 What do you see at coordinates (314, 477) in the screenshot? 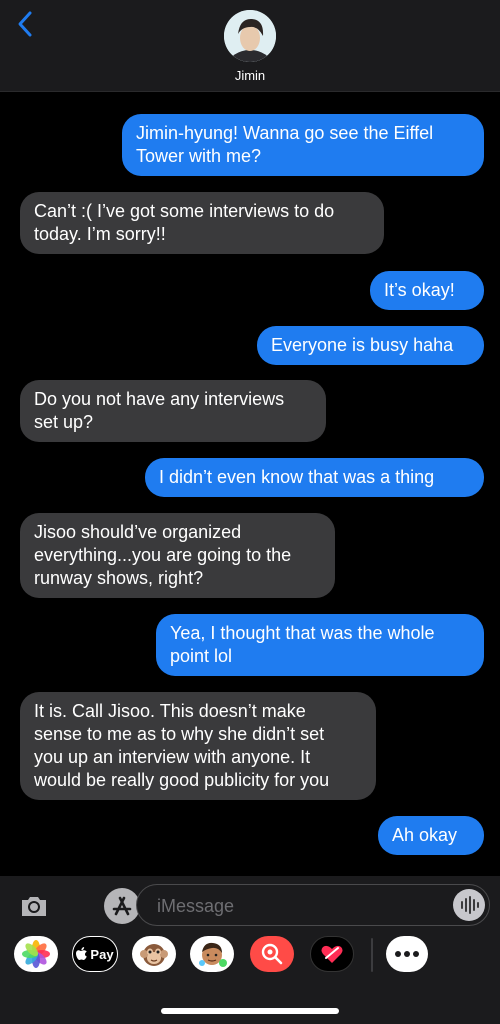
I see `message-sent: I didn’t even know that was a thing` at bounding box center [314, 477].